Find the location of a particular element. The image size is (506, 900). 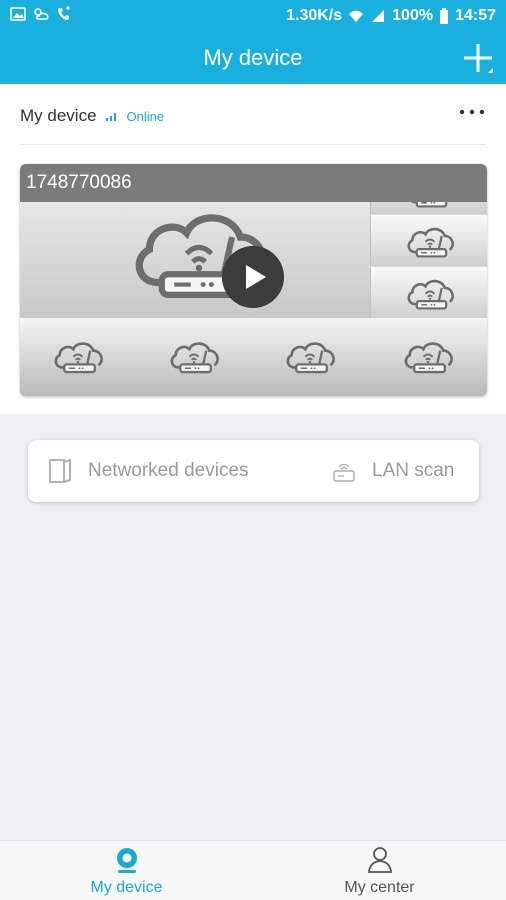

router-scan-icon is located at coordinates (344, 472).